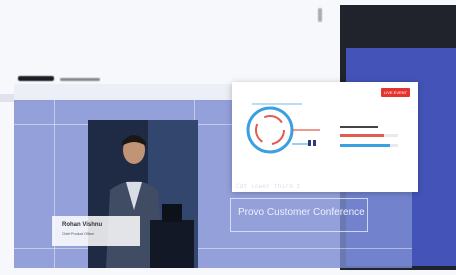 This screenshot has width=456, height=275. Describe the element at coordinates (268, 186) in the screenshot. I see `lower-third-label: Cdt Lower third 1` at that location.